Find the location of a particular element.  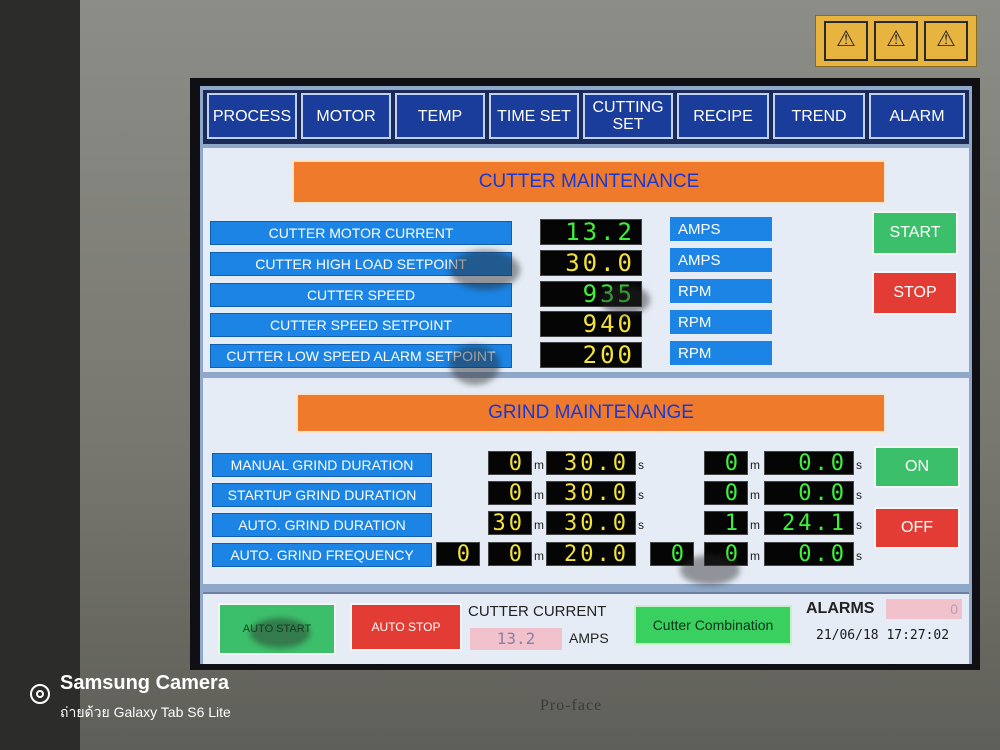

cutter-motor-current-value: 13.2 is located at coordinates (591, 232).